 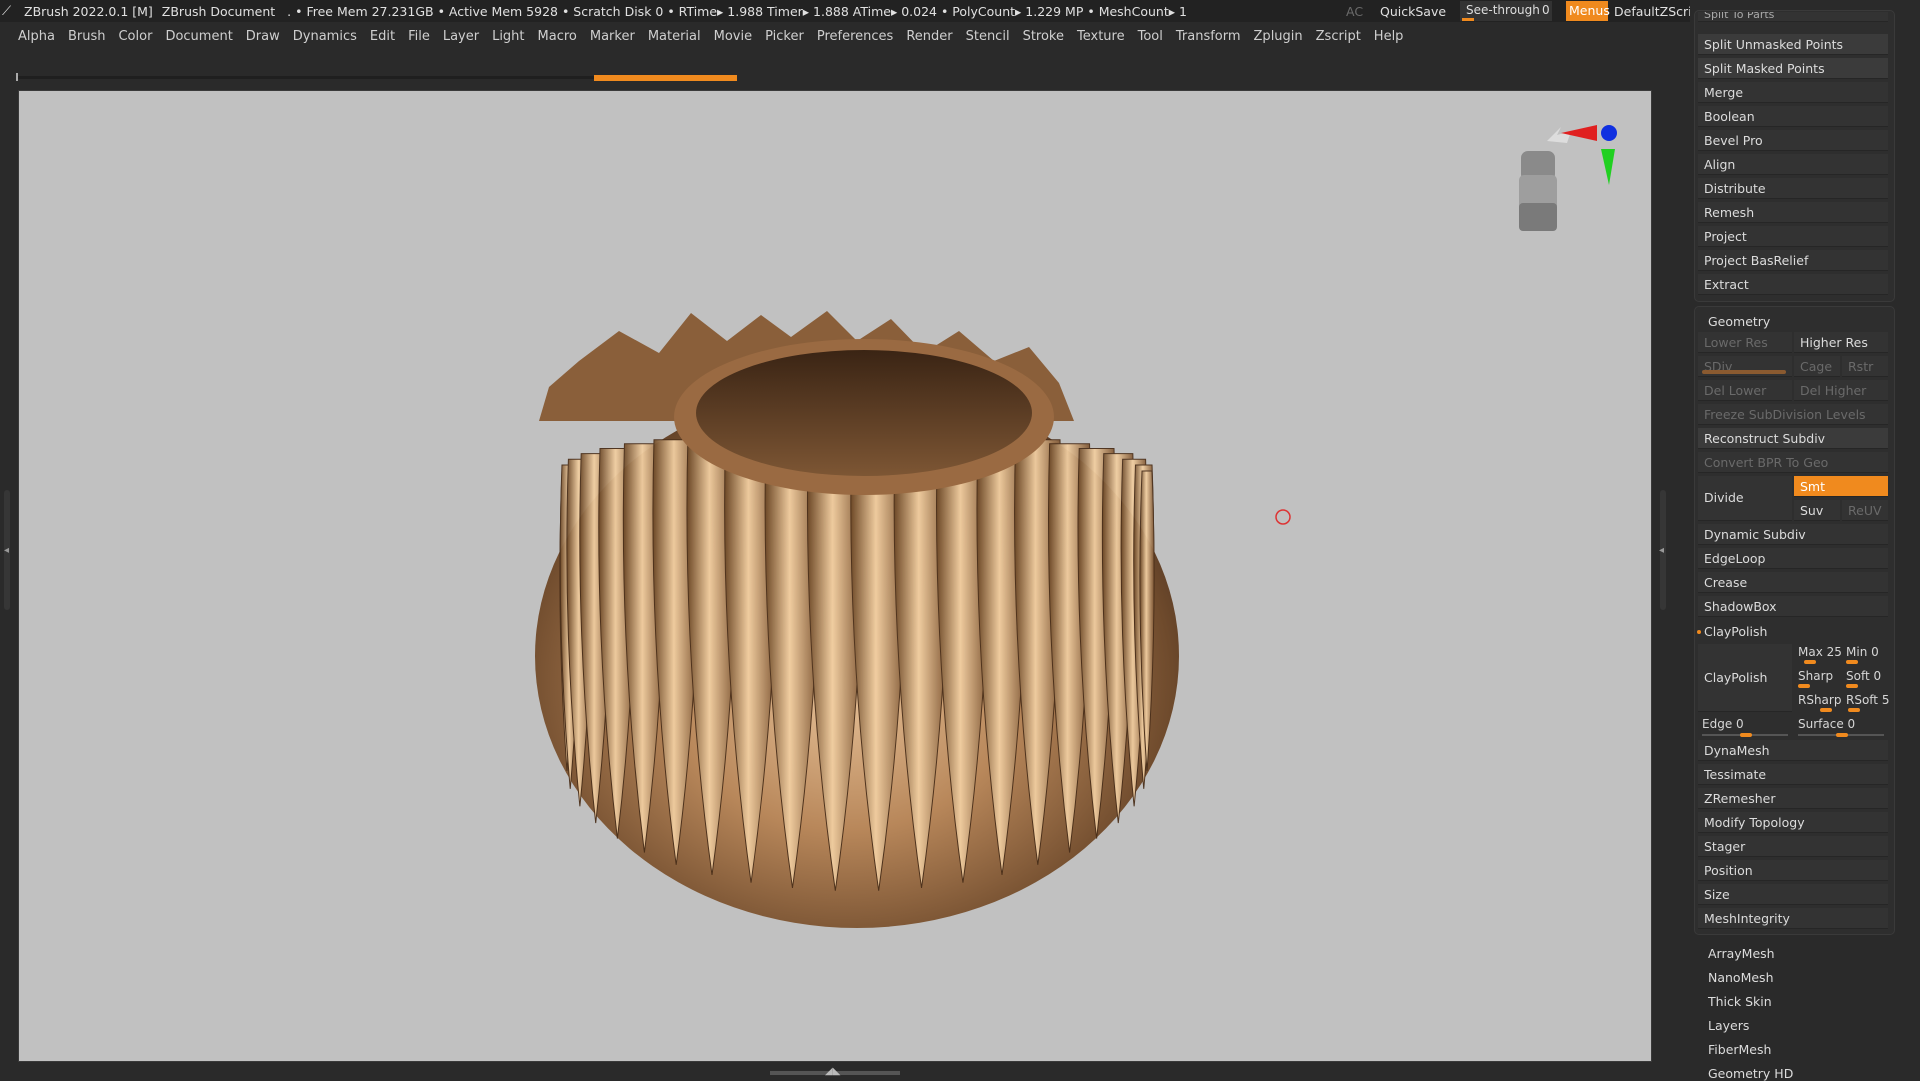 I want to click on rstr-button: Rstr, so click(x=1865, y=366).